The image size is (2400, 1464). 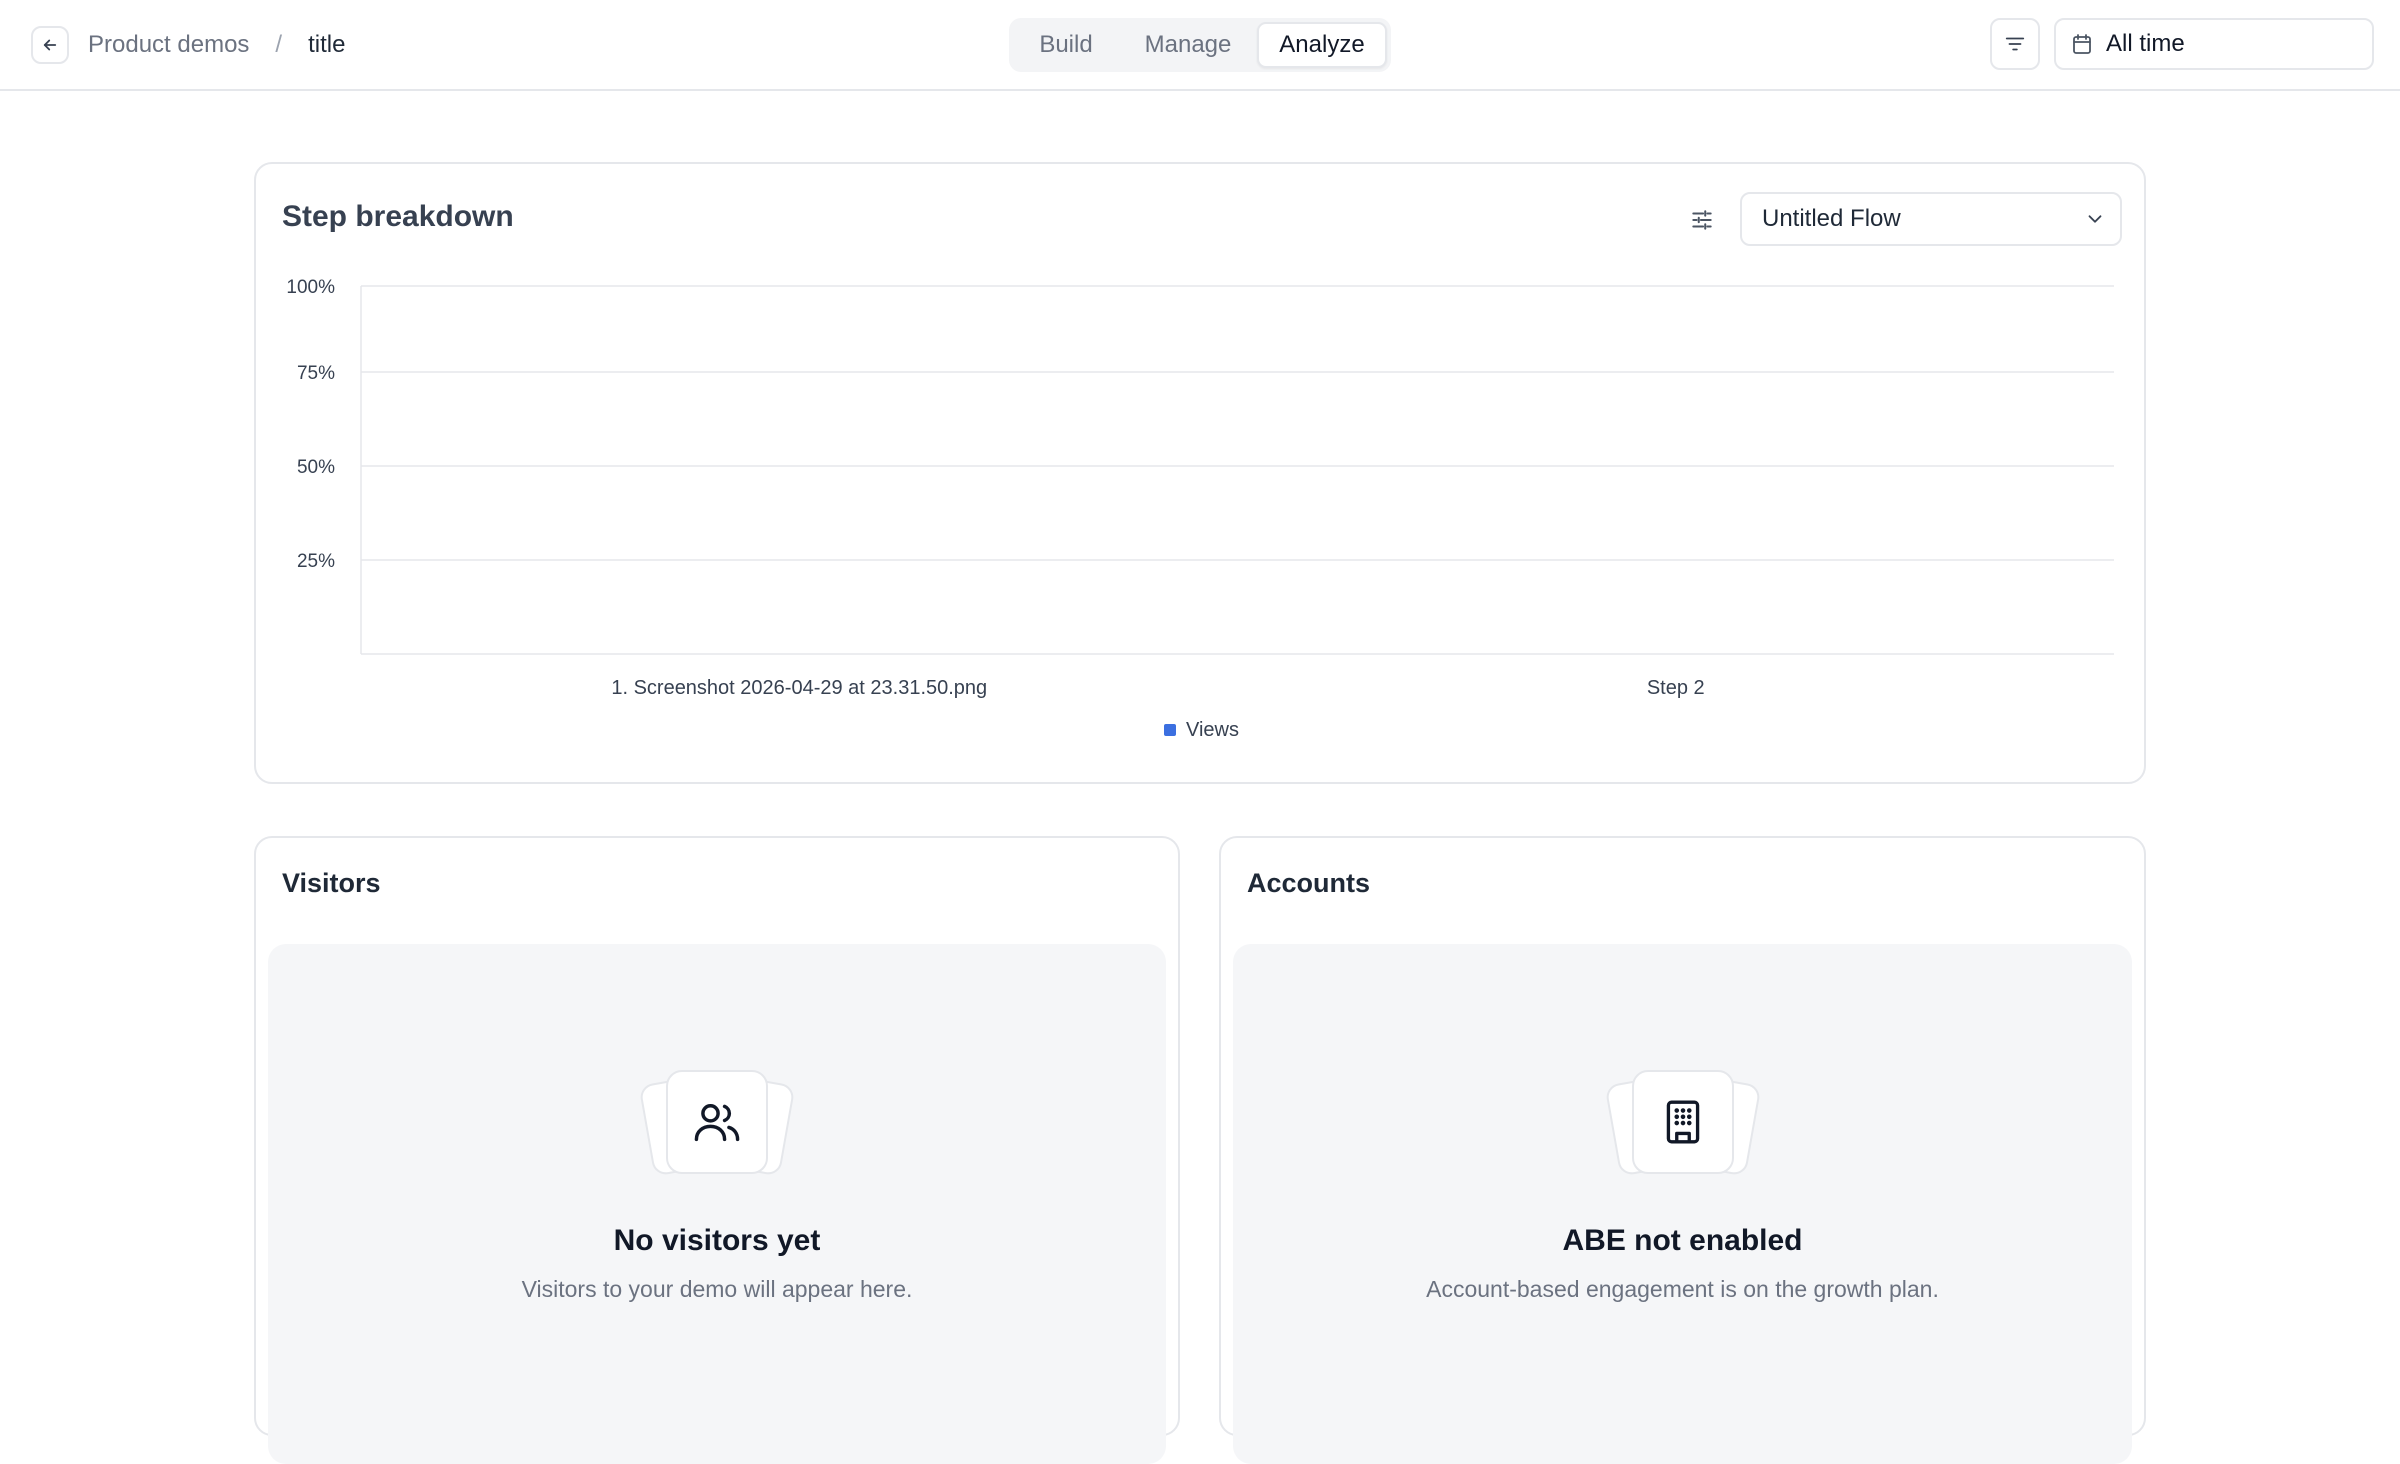 What do you see at coordinates (1682, 1240) in the screenshot?
I see `accounts-empty-heading: ABE not enabled` at bounding box center [1682, 1240].